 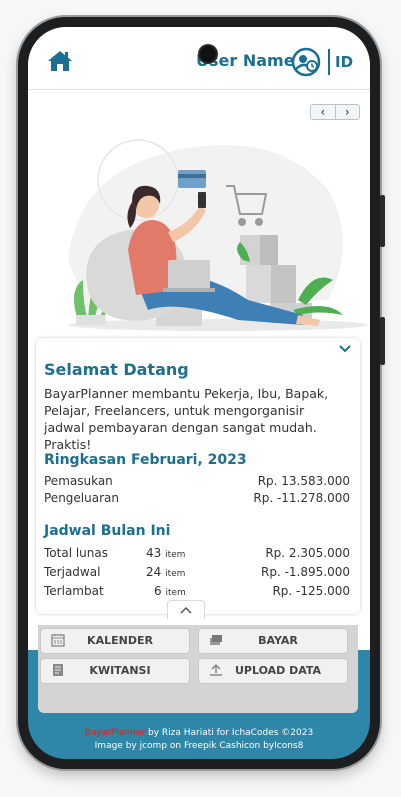 I want to click on schedule-label: Terlambat, so click(x=74, y=591).